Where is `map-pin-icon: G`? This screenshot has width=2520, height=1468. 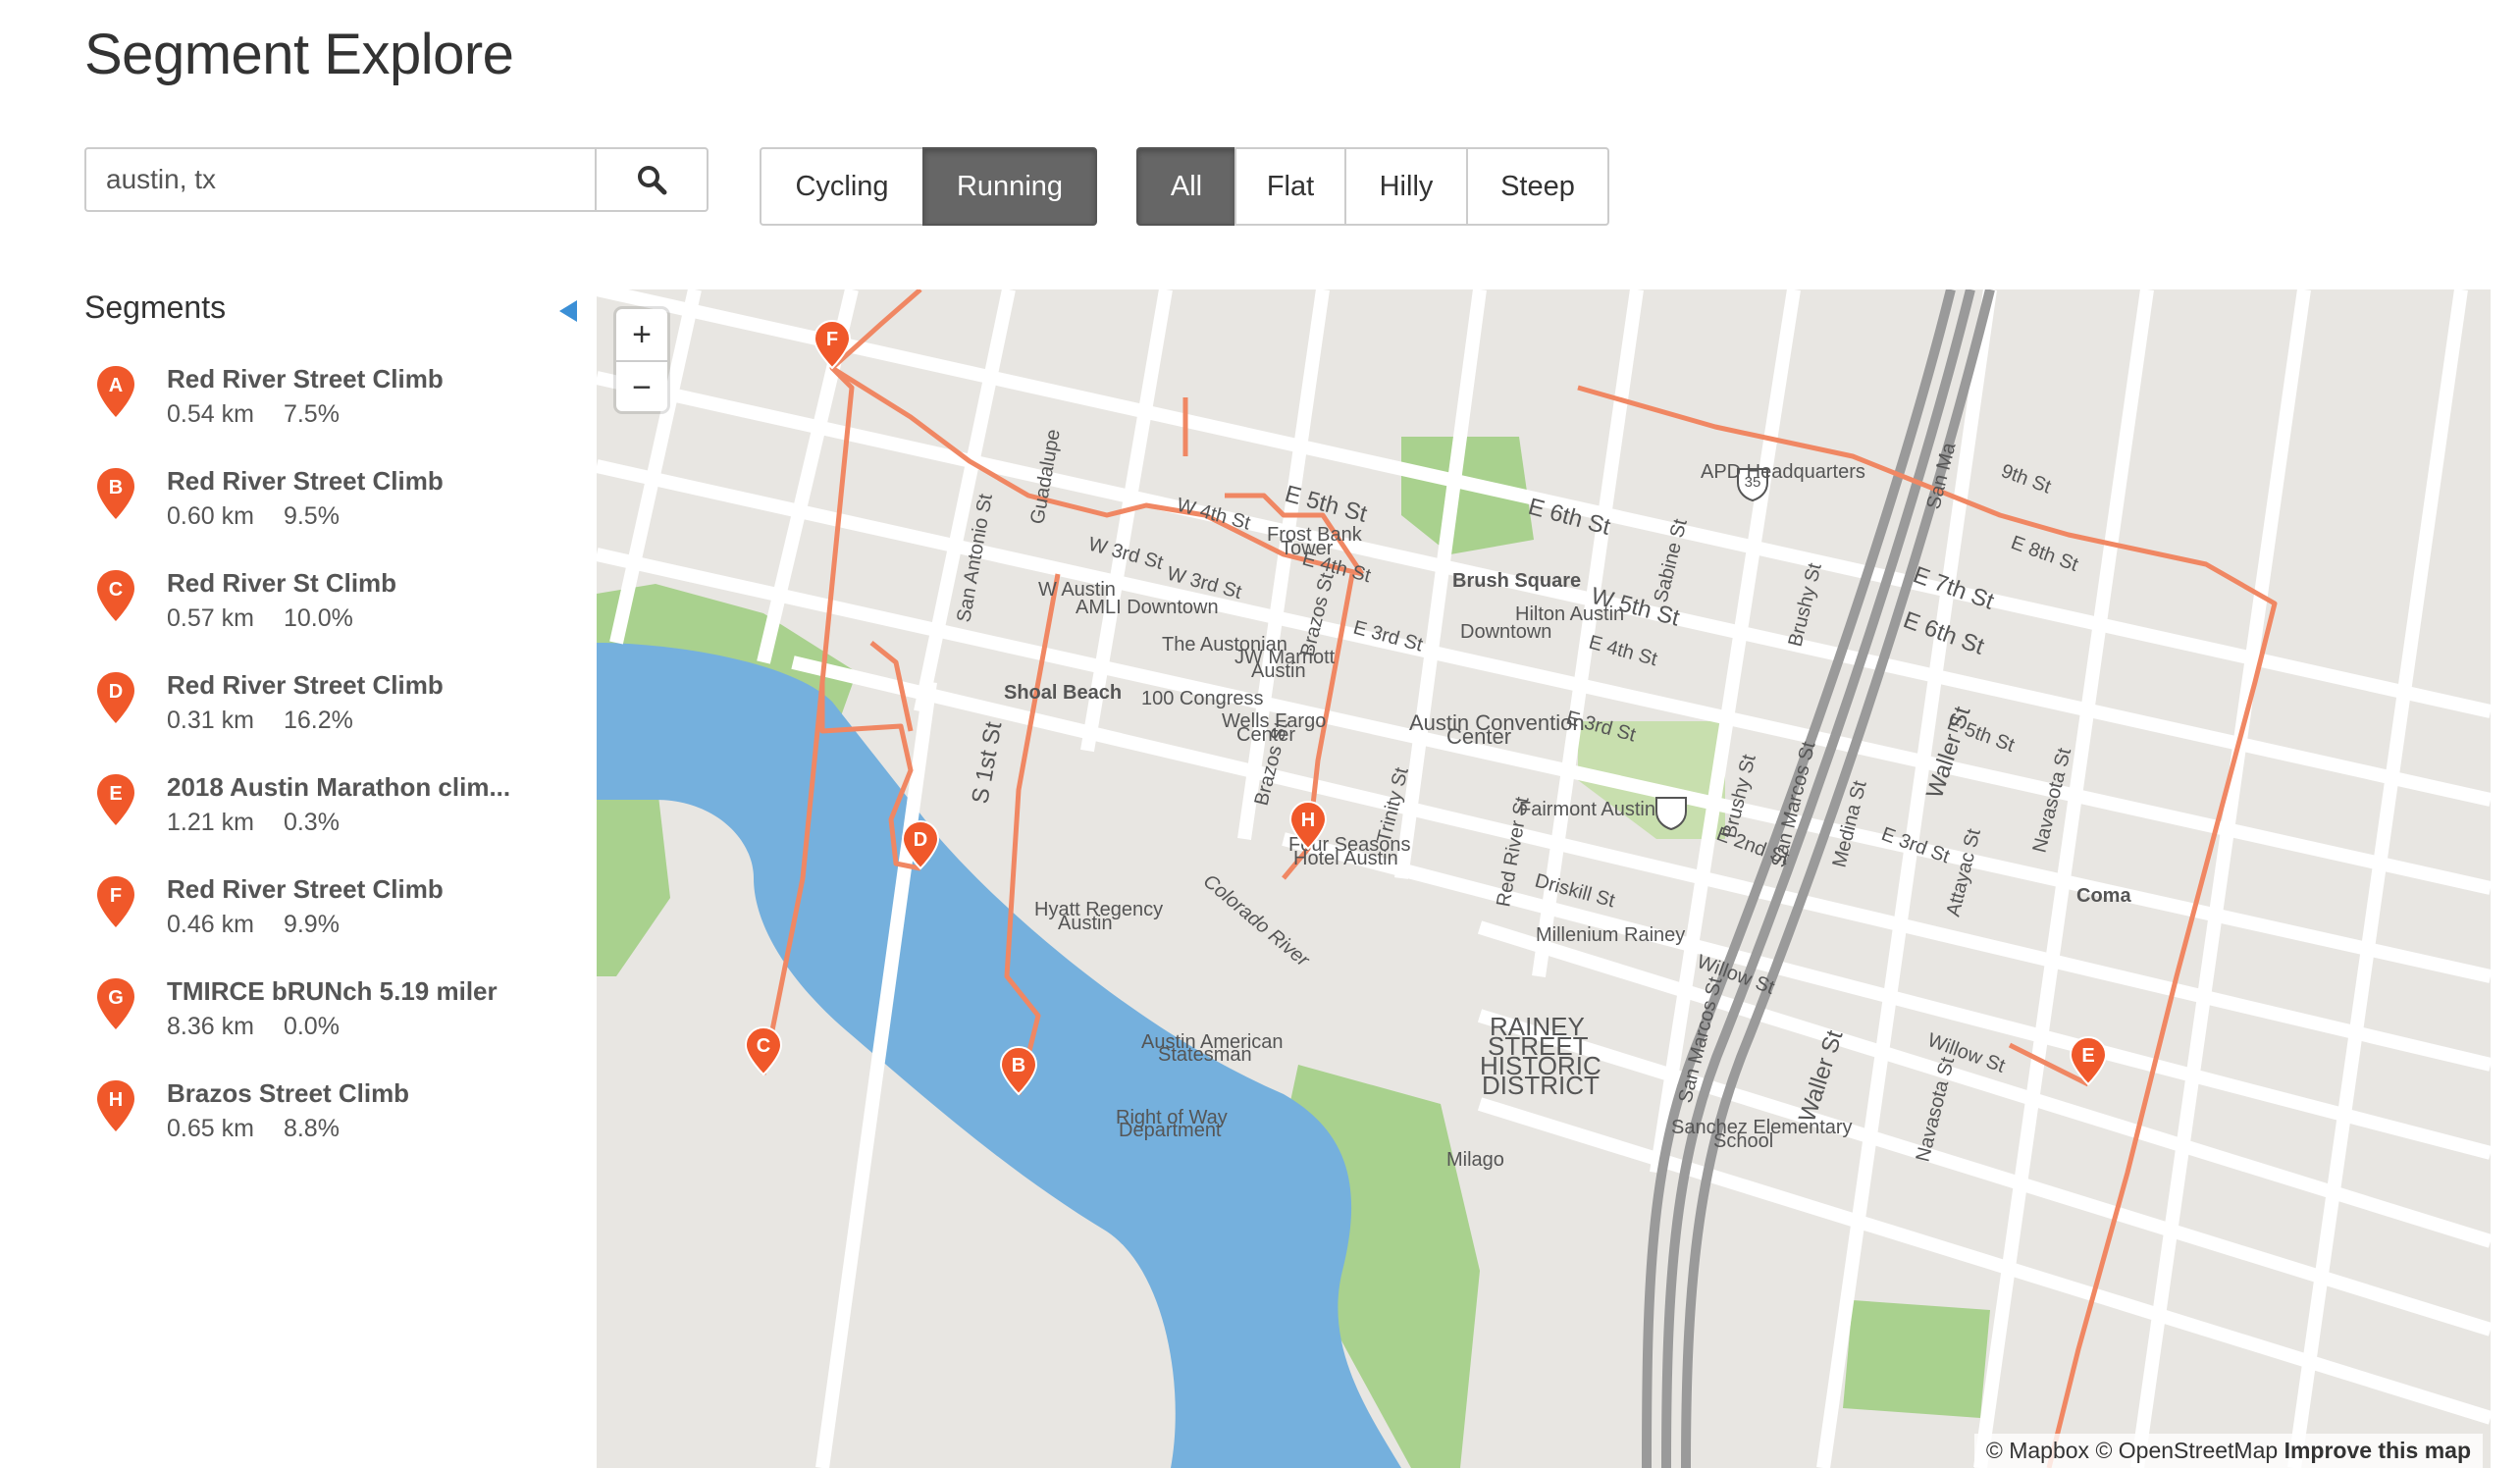 map-pin-icon: G is located at coordinates (115, 1003).